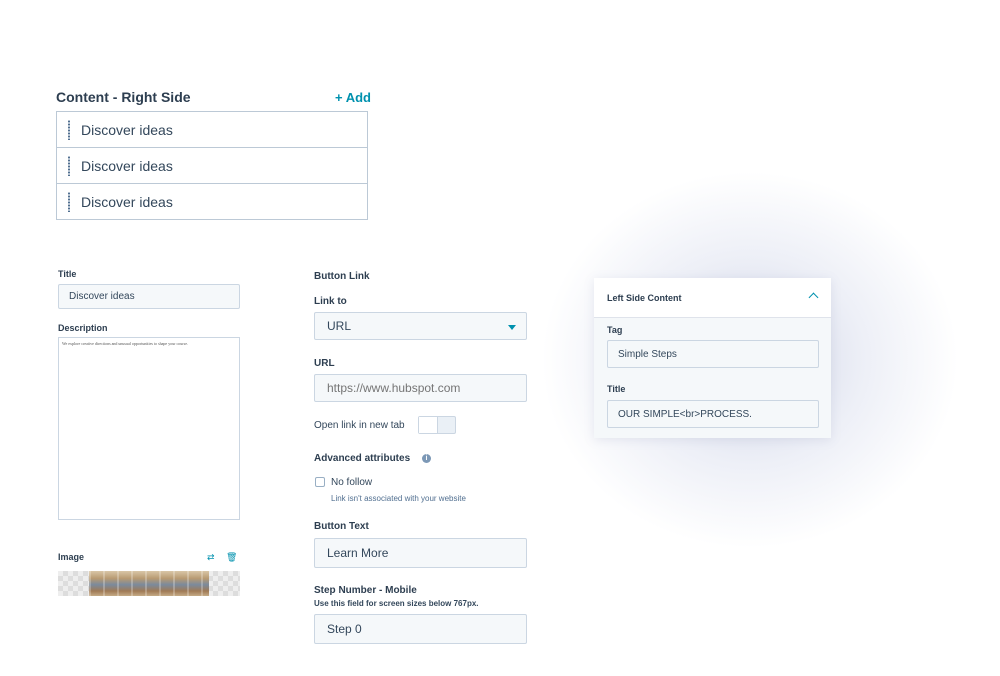 The image size is (1000, 676). What do you see at coordinates (342, 276) in the screenshot?
I see `button-link-label: Button Link` at bounding box center [342, 276].